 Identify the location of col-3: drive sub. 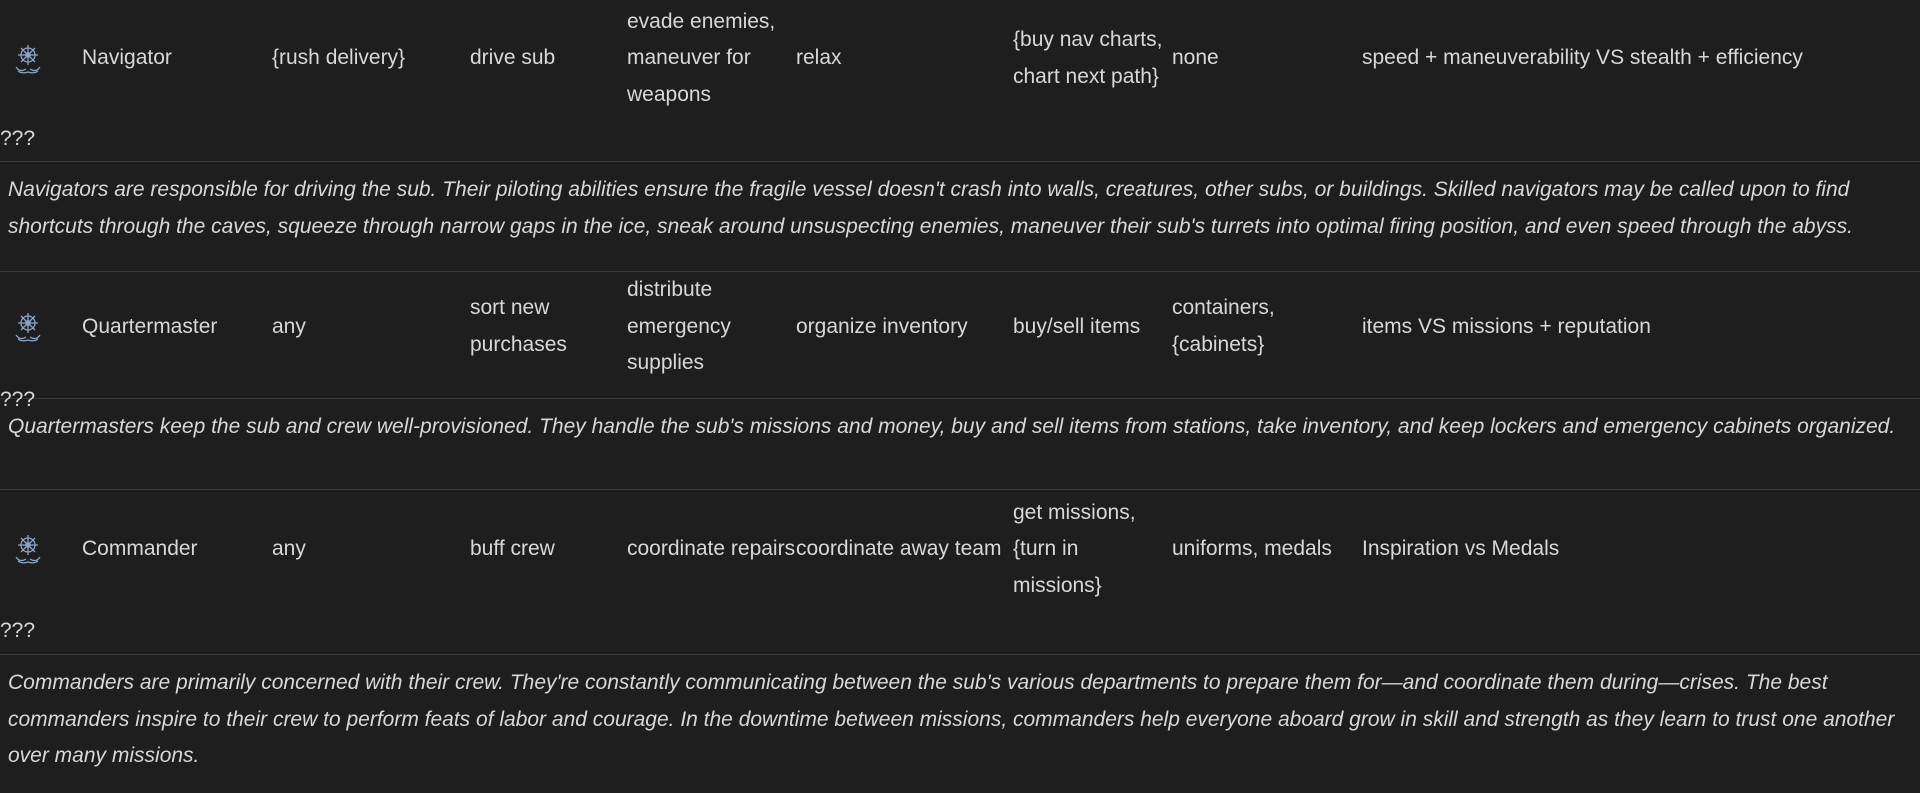
(513, 58).